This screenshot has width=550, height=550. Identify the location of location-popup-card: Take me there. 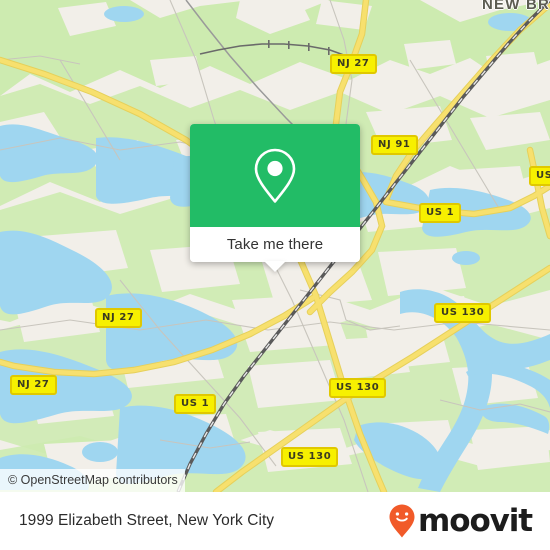
(275, 198).